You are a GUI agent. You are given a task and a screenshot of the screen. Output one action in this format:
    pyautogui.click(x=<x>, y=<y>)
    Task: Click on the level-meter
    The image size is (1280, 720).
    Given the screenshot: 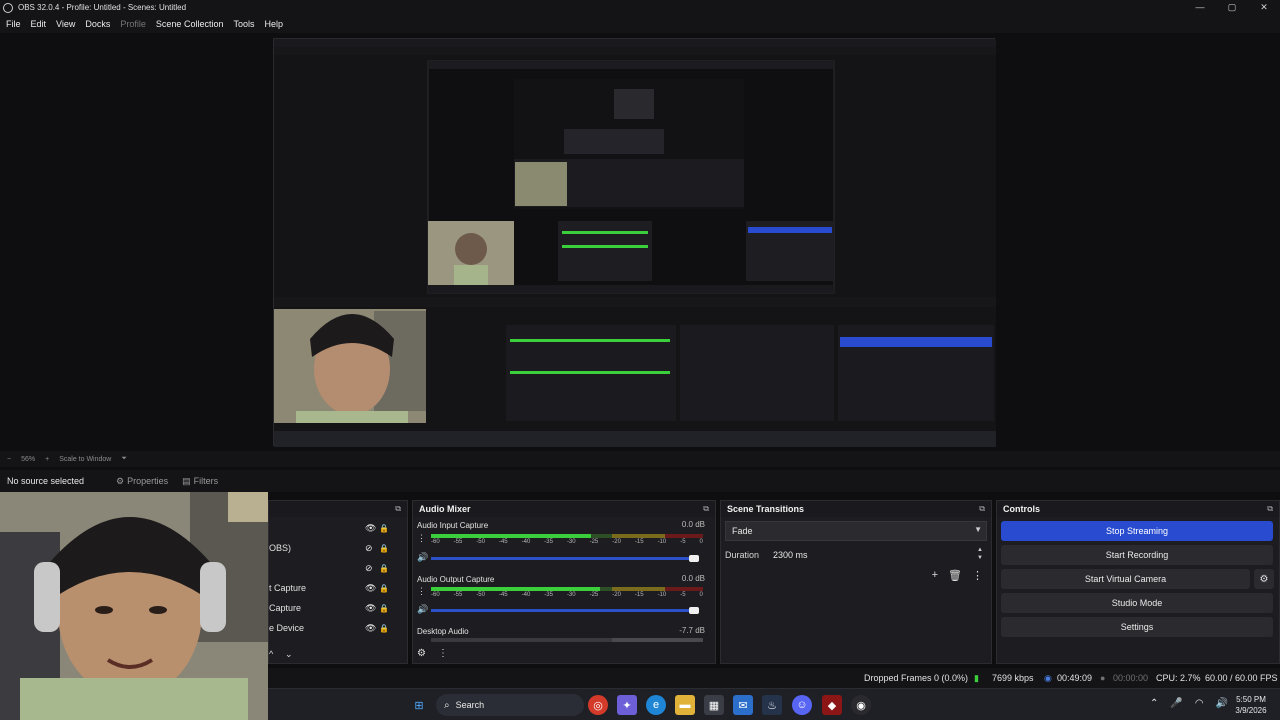 What is the action you would take?
    pyautogui.click(x=567, y=536)
    